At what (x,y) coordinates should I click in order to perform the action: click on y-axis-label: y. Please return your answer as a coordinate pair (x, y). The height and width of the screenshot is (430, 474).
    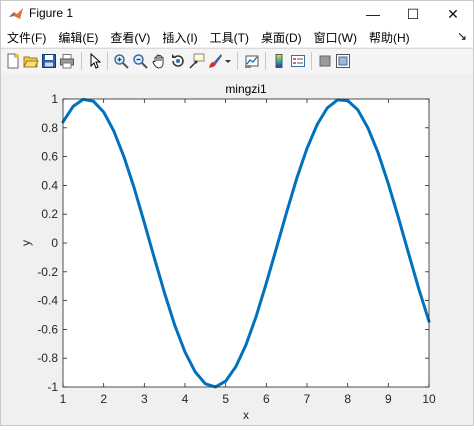
    Looking at the image, I should click on (26, 243).